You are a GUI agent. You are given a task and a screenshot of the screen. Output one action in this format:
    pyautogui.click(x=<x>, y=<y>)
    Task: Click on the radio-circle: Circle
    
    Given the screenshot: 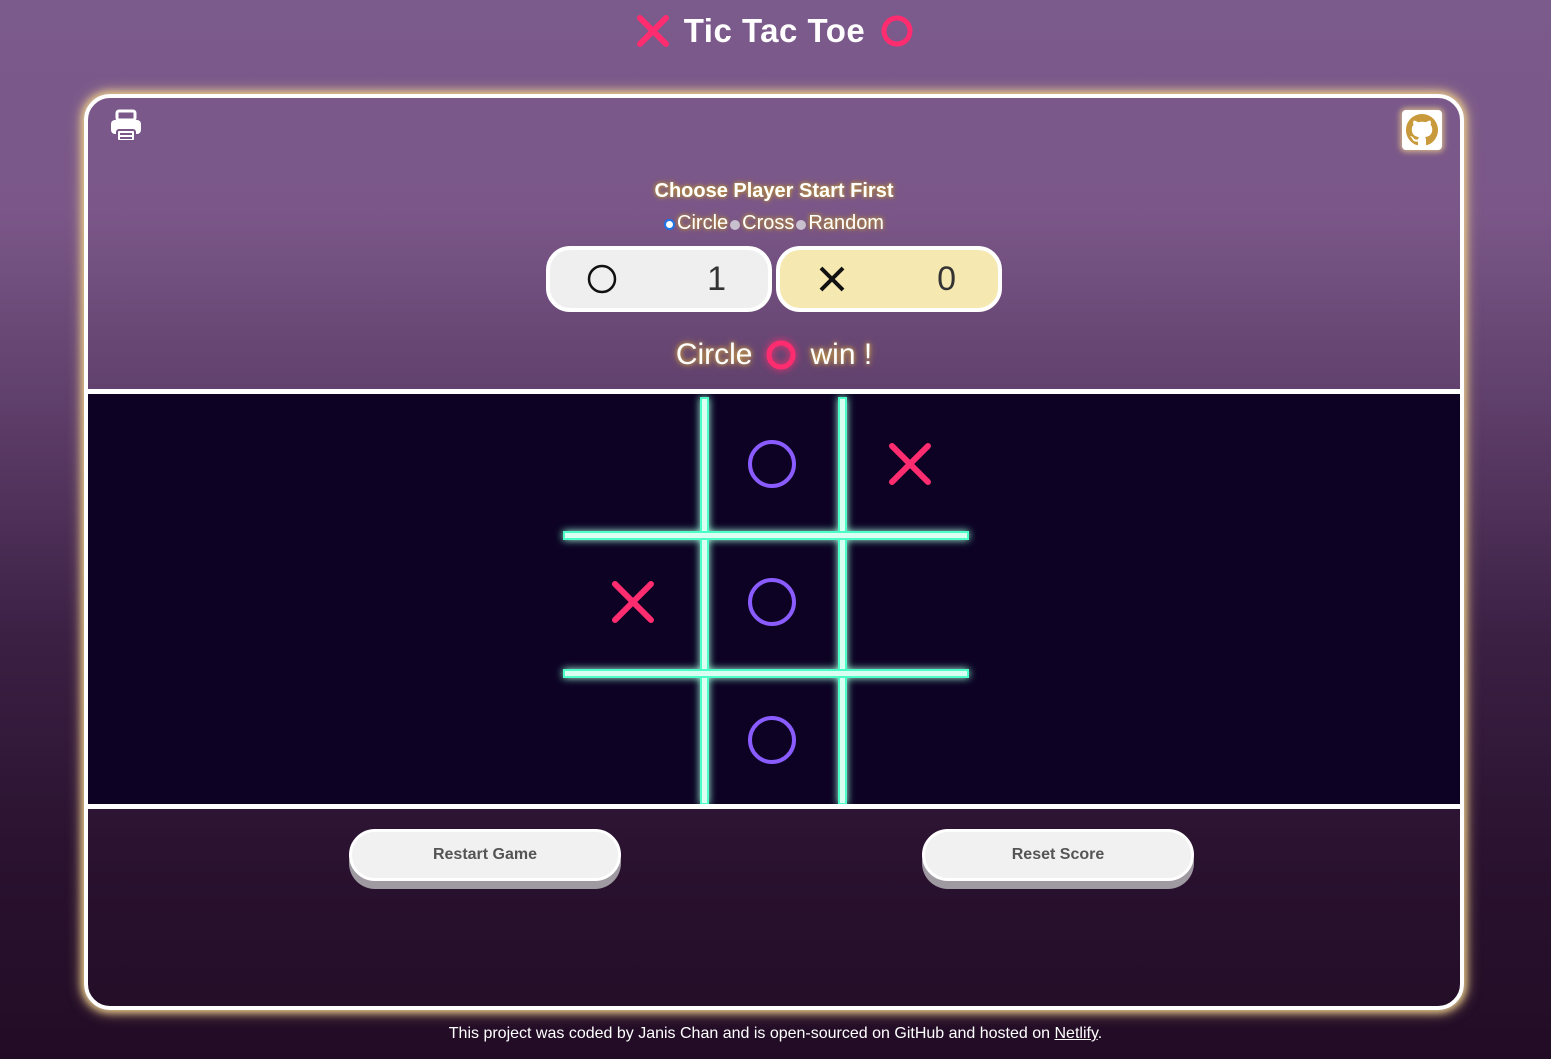 What is the action you would take?
    pyautogui.click(x=696, y=223)
    